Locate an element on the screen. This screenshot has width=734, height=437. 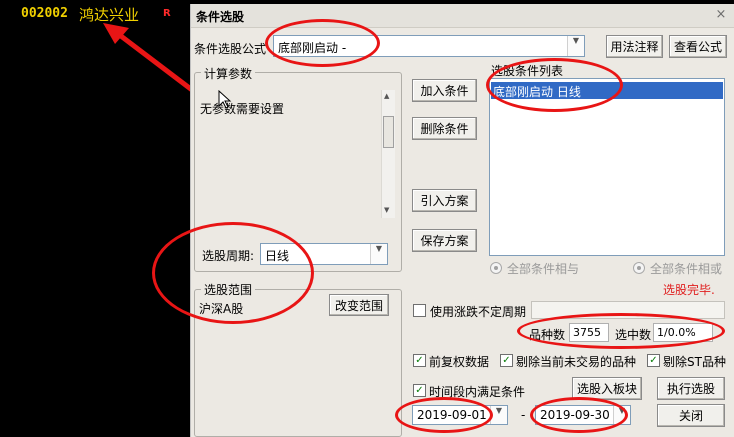
period-value: 日线 is located at coordinates (277, 256).